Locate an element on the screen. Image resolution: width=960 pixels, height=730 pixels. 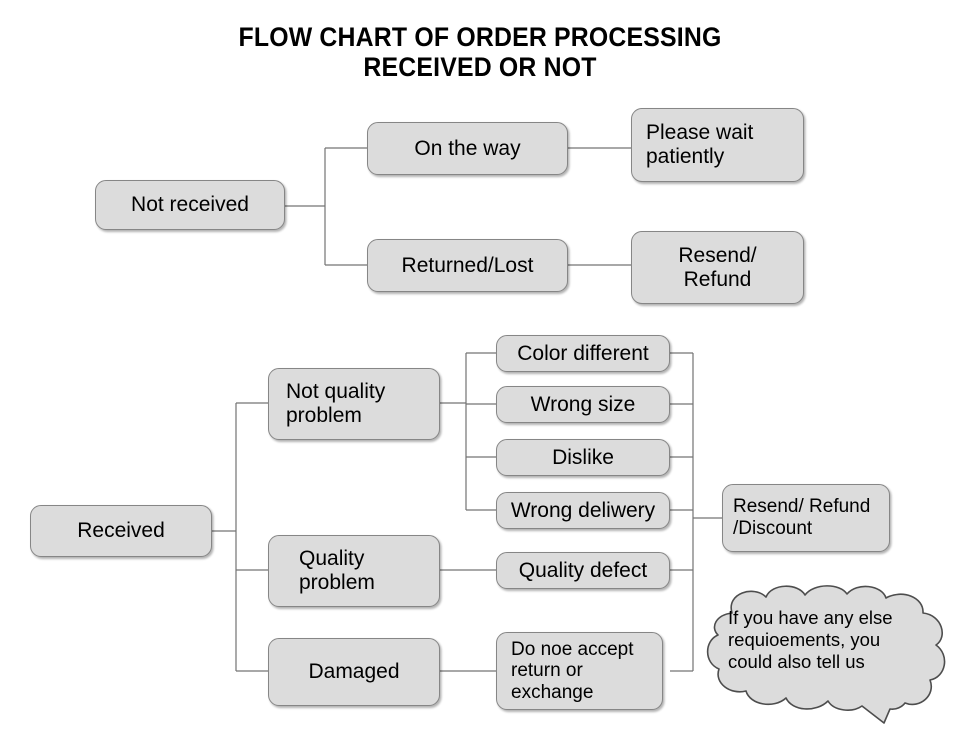
node-received: Received is located at coordinates (121, 531).